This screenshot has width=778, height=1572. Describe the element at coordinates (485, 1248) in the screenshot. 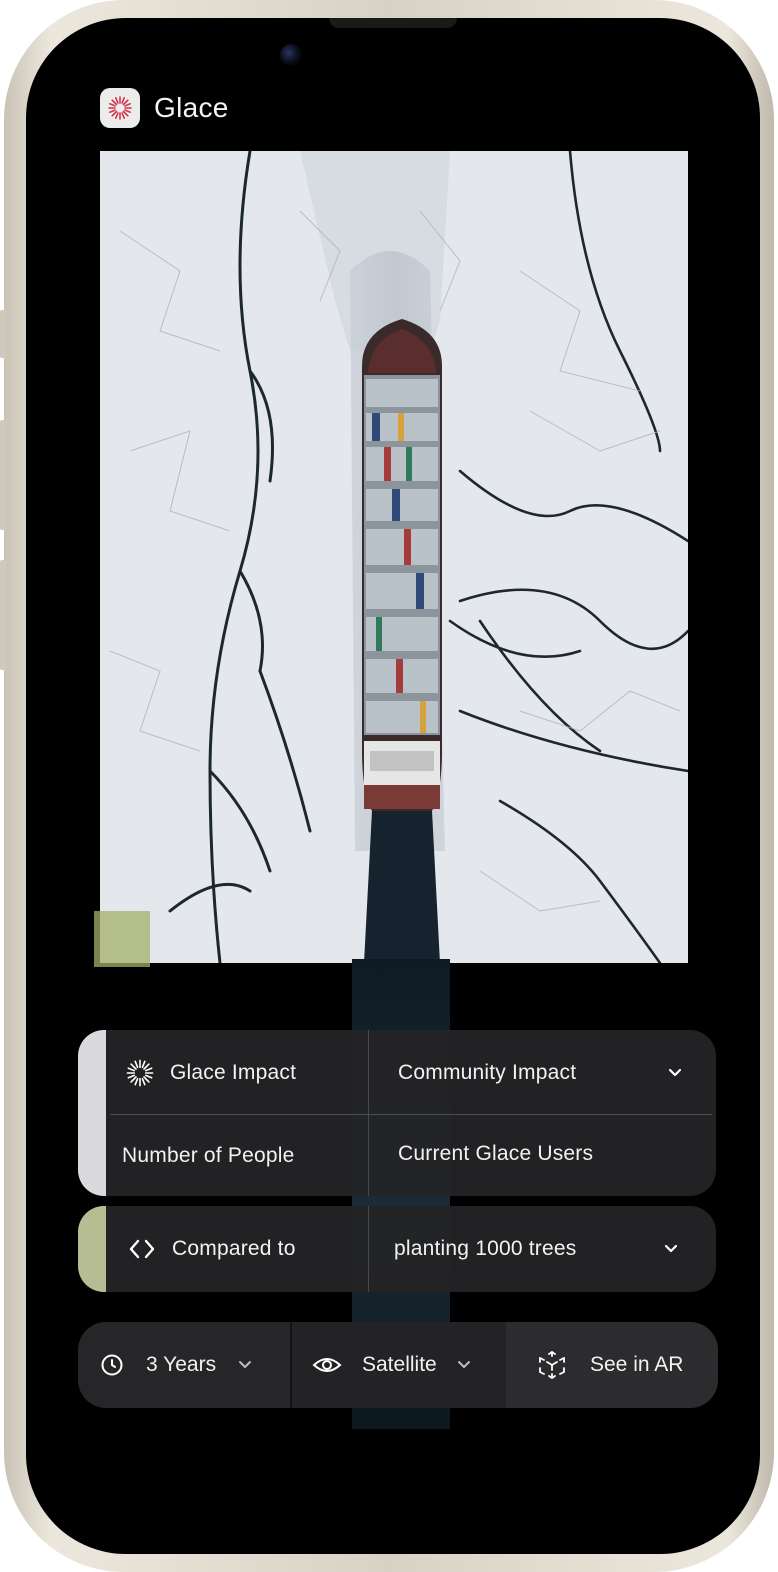

I see `comparison-value: planting 1000 trees` at that location.